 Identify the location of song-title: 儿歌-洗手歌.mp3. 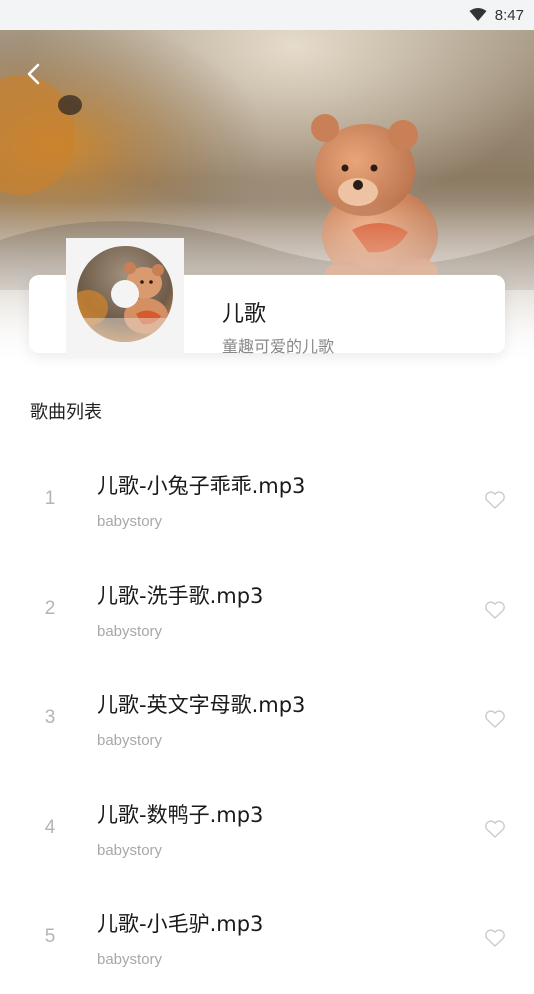
(180, 595).